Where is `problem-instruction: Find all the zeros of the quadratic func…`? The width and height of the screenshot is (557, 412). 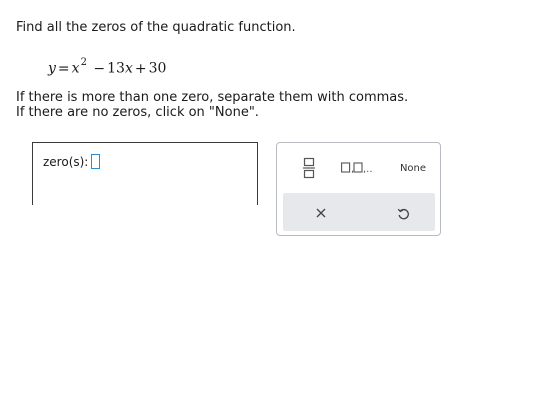 problem-instruction: Find all the zeros of the quadratic func… is located at coordinates (156, 27).